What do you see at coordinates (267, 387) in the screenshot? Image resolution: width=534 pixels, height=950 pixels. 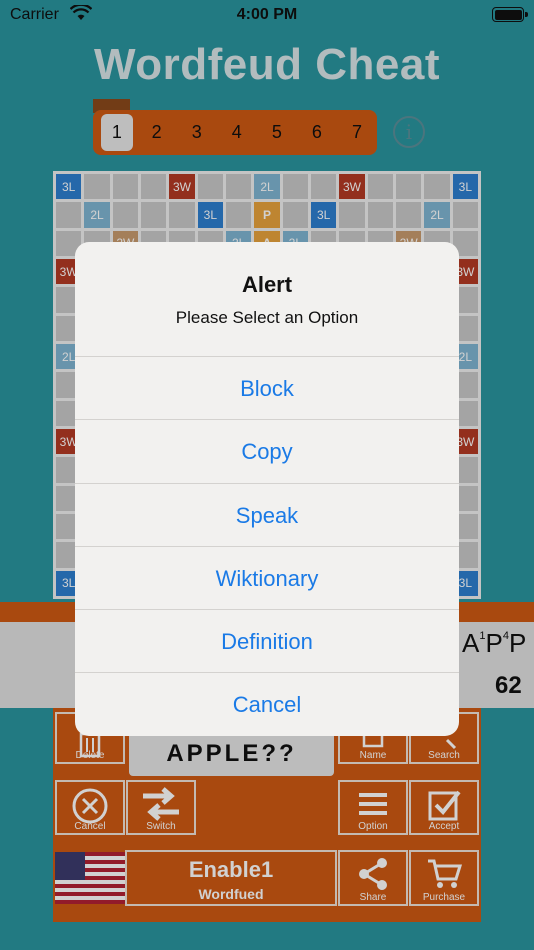 I see `alert-block-button: Block` at bounding box center [267, 387].